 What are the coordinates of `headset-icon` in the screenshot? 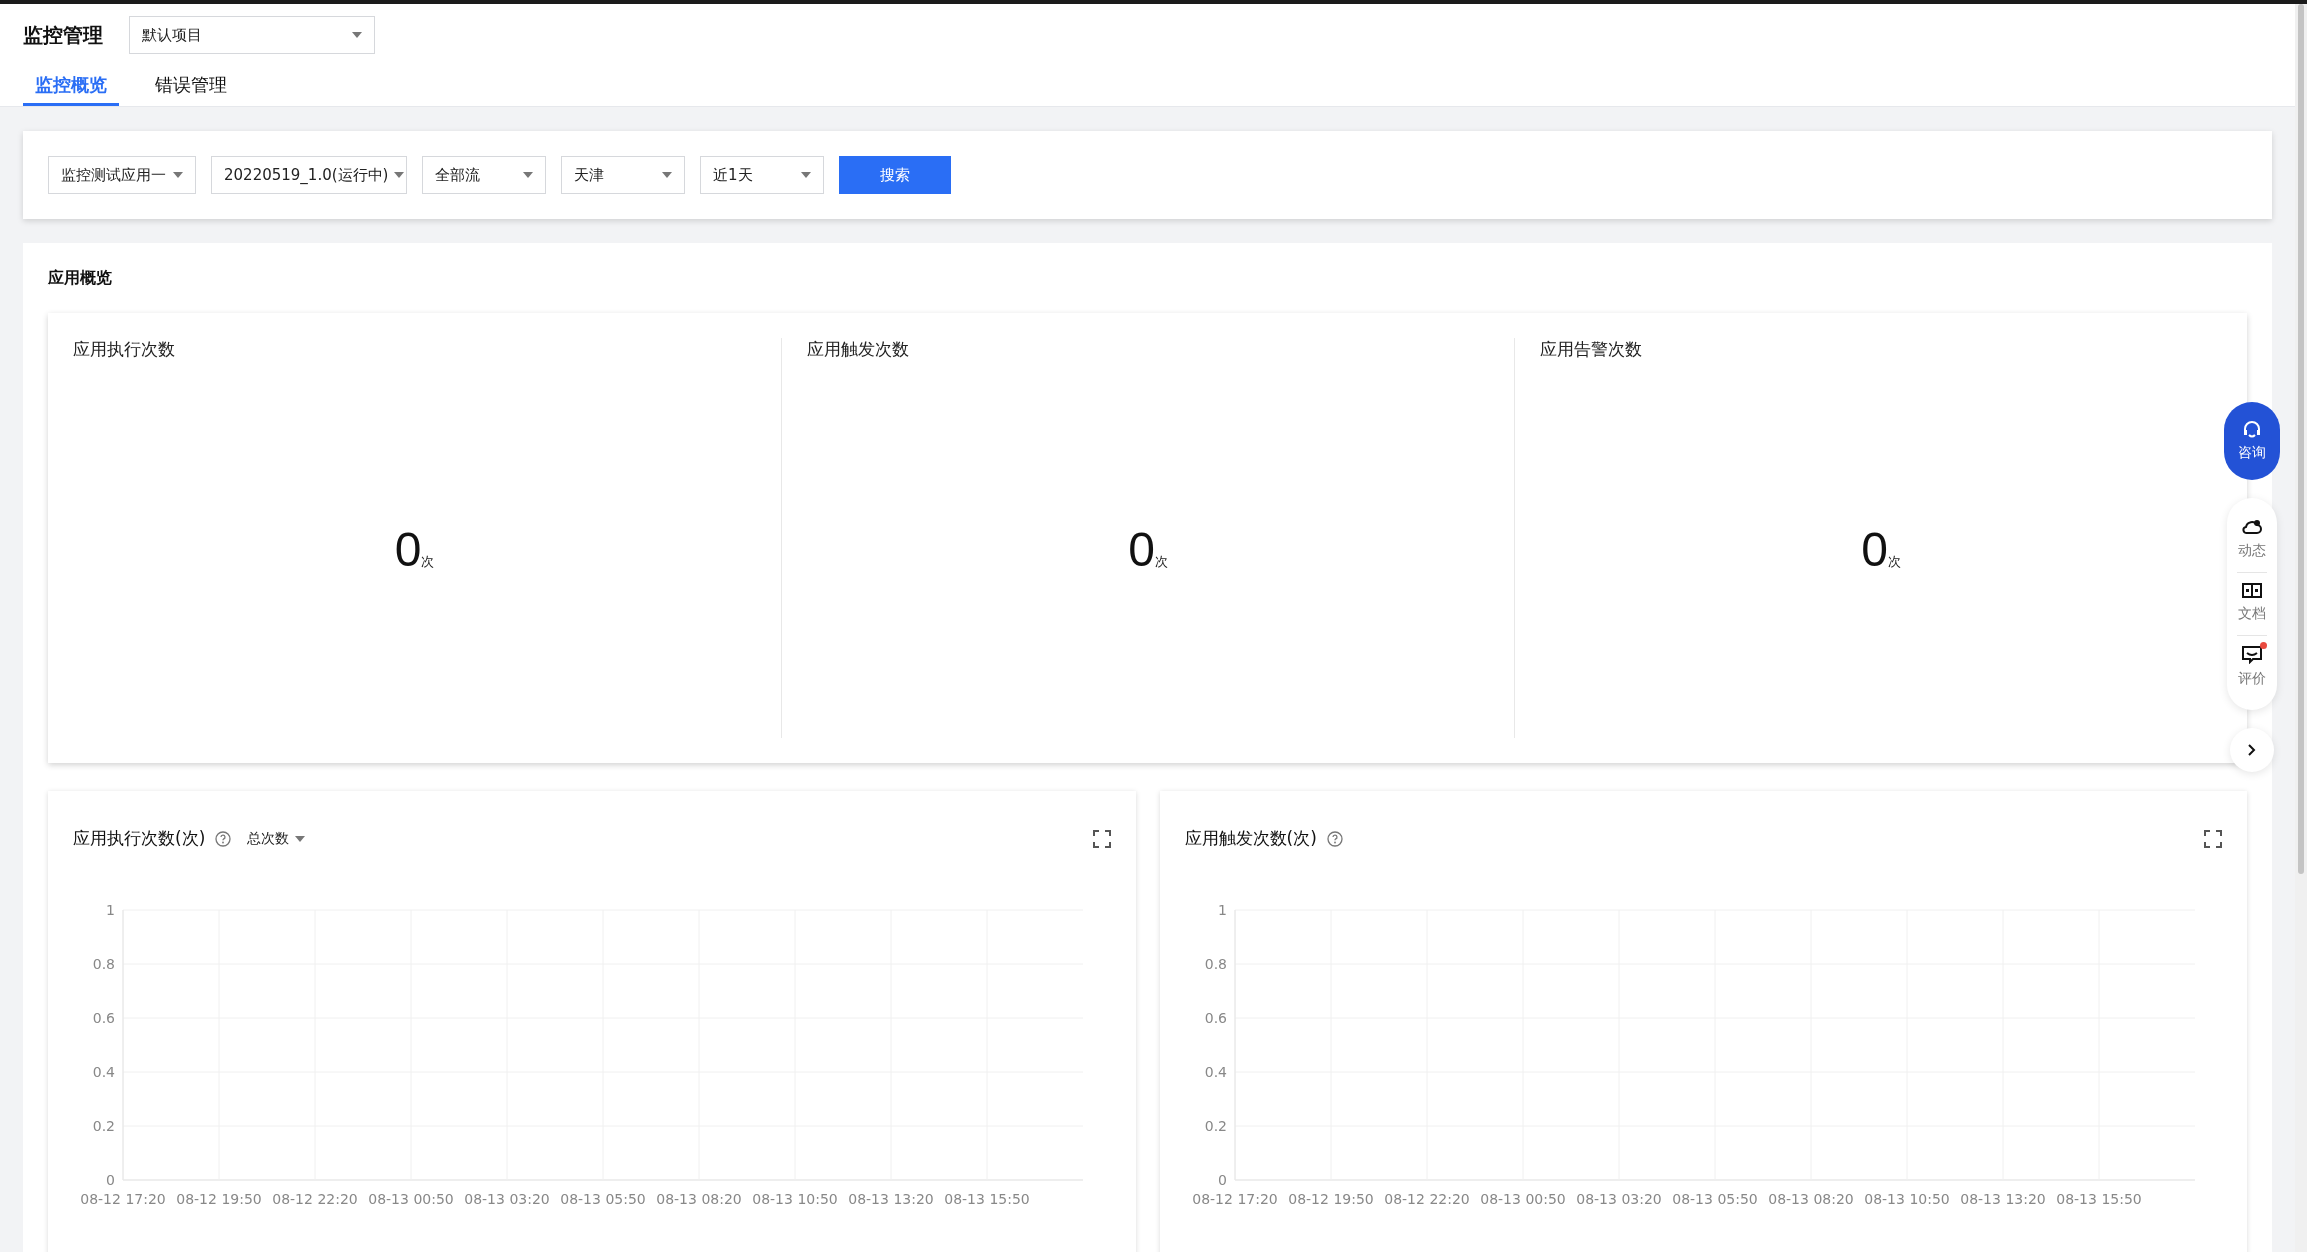 It's located at (2252, 430).